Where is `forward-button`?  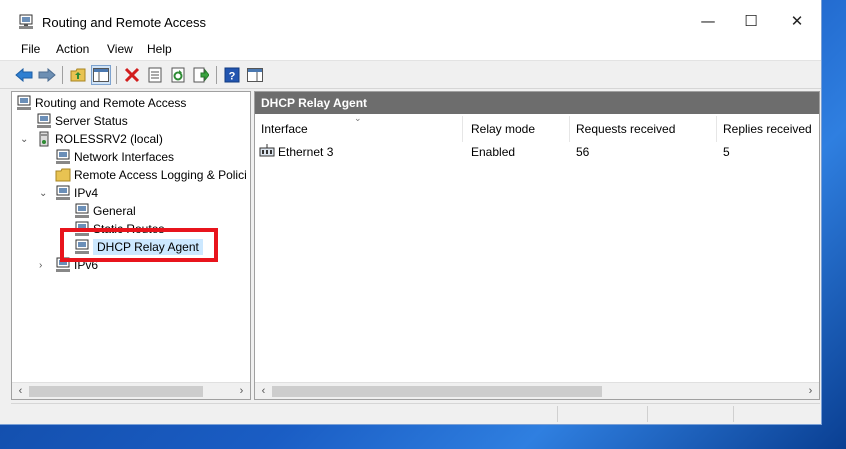 forward-button is located at coordinates (47, 75).